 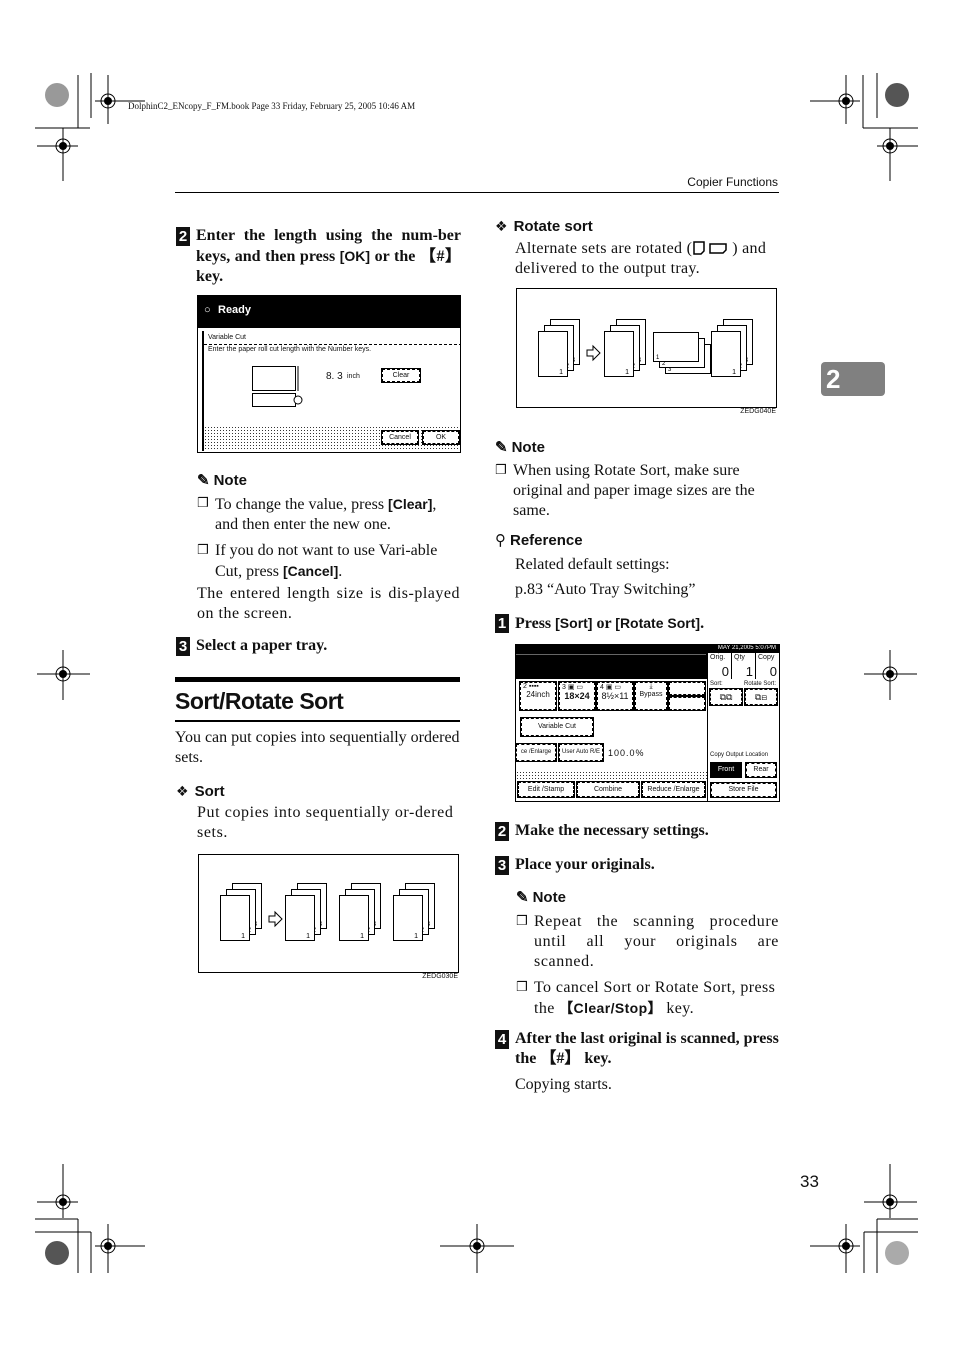 What do you see at coordinates (200, 791) in the screenshot?
I see `sort-heading: ❖ Sort` at bounding box center [200, 791].